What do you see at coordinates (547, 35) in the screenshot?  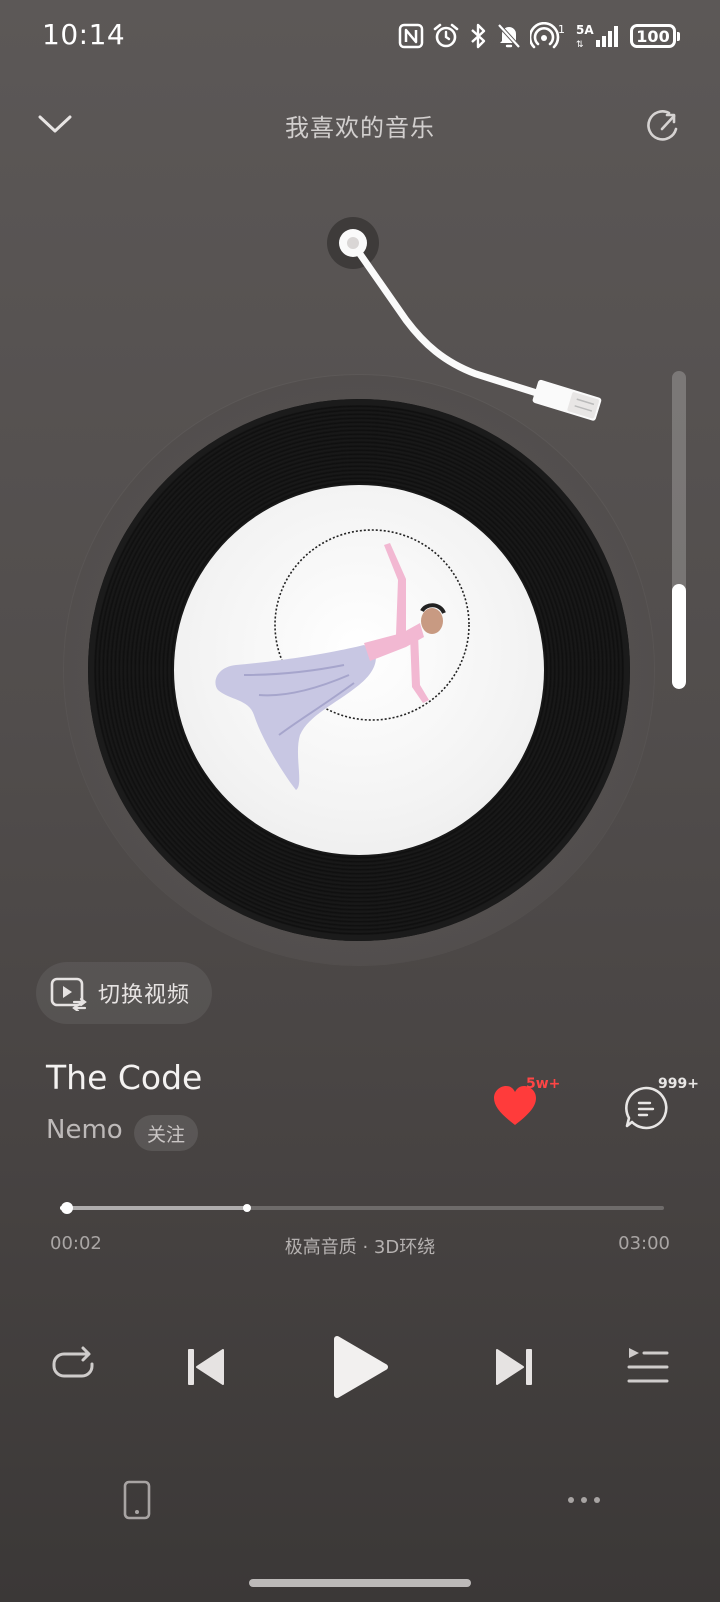 I see `hotspot-icon: 1` at bounding box center [547, 35].